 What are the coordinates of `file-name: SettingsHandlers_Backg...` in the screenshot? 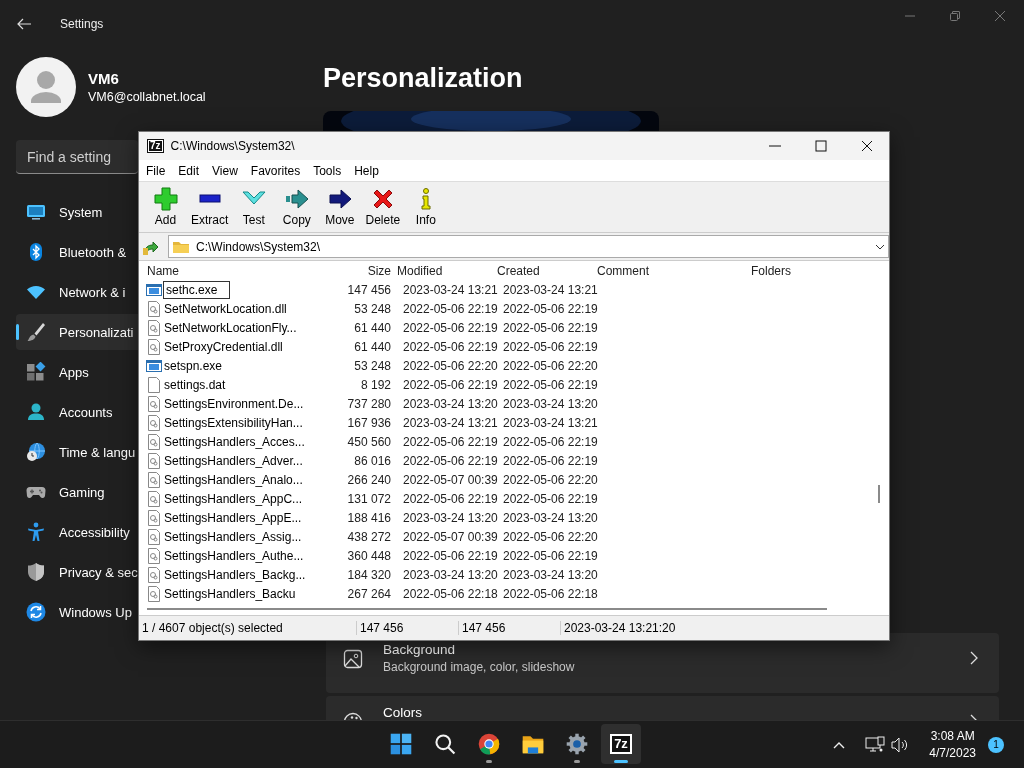 It's located at (234, 575).